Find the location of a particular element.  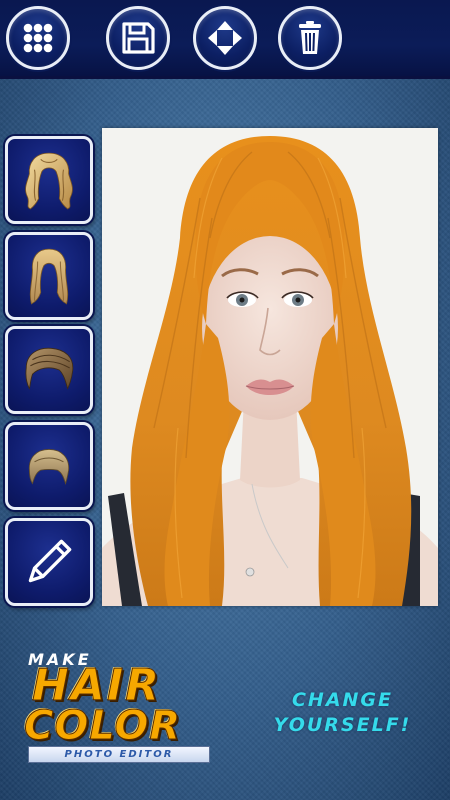

long-wavy-hair-icon is located at coordinates (49, 181).